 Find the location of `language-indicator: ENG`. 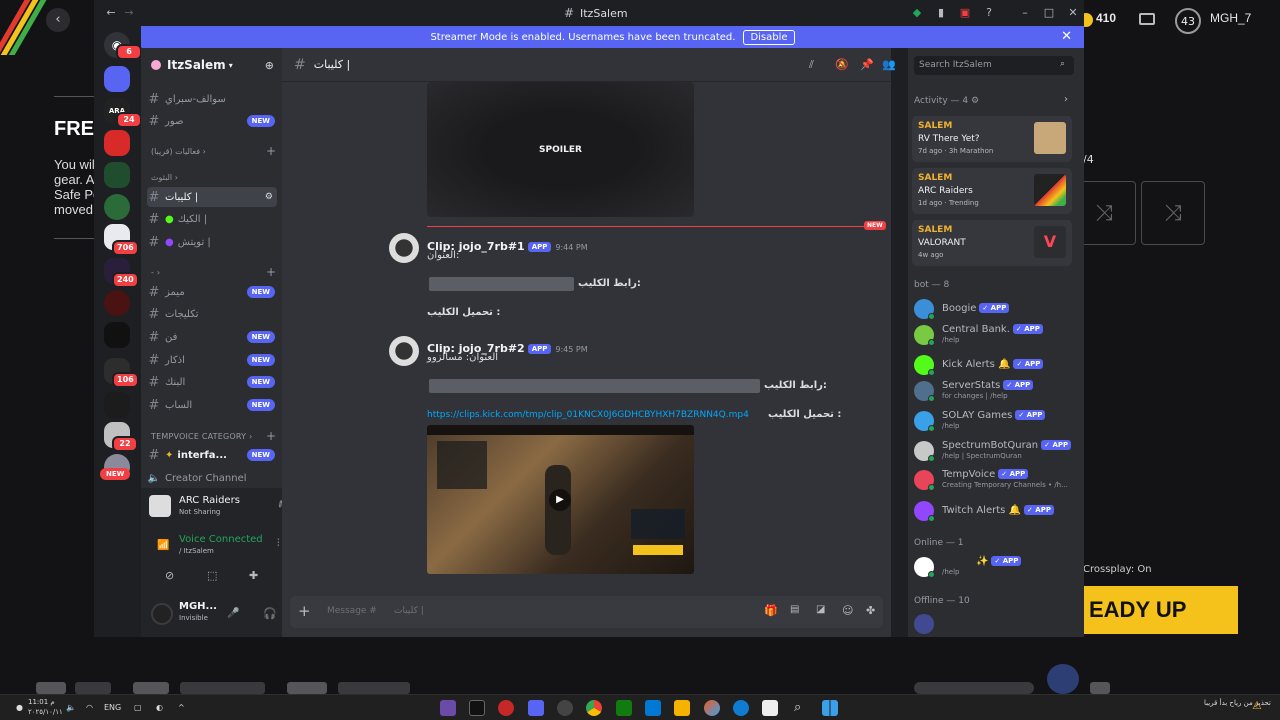

language-indicator: ENG is located at coordinates (112, 707).